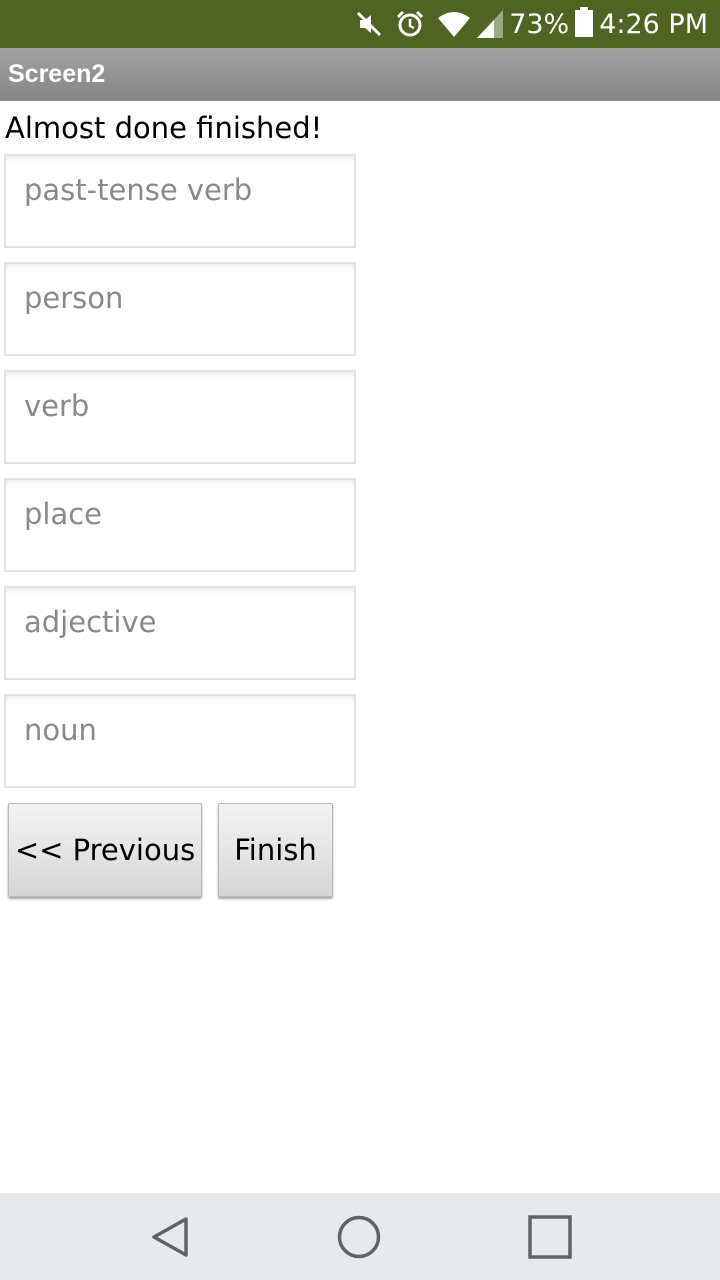 The image size is (720, 1280). Describe the element at coordinates (410, 24) in the screenshot. I see `alarm-icon` at that location.